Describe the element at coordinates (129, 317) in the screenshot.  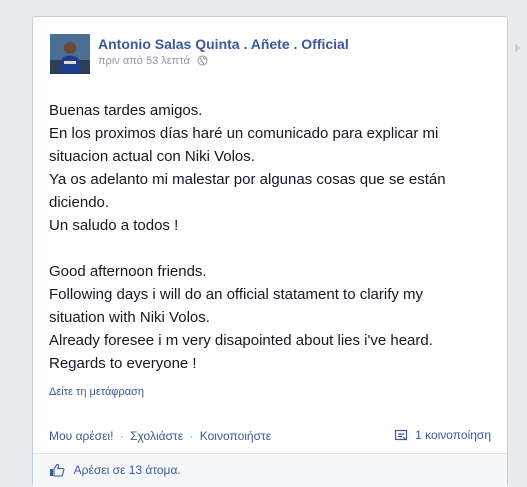
I see `post-line: situation with Niki Volos.` at that location.